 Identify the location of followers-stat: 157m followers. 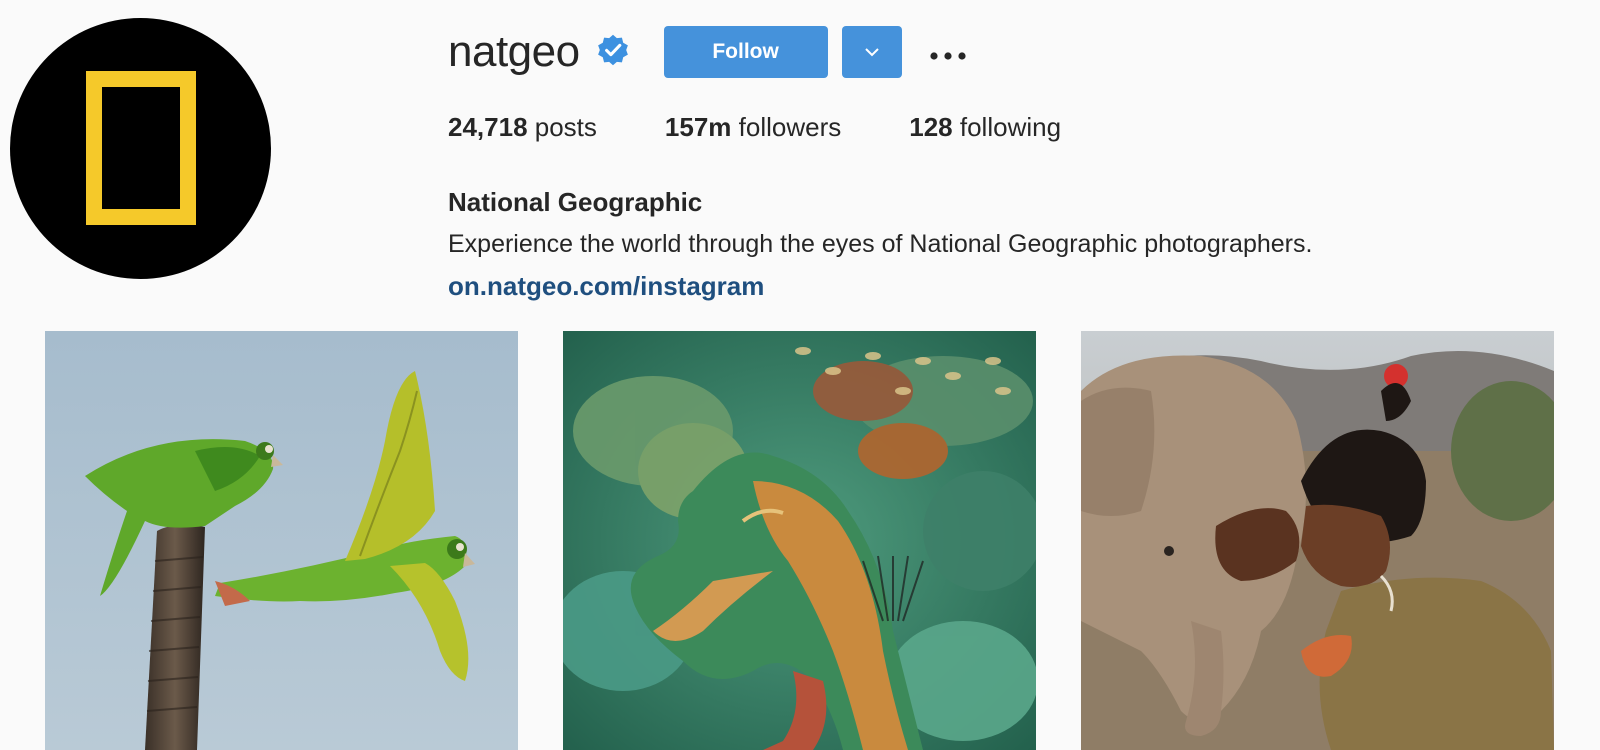
(753, 127).